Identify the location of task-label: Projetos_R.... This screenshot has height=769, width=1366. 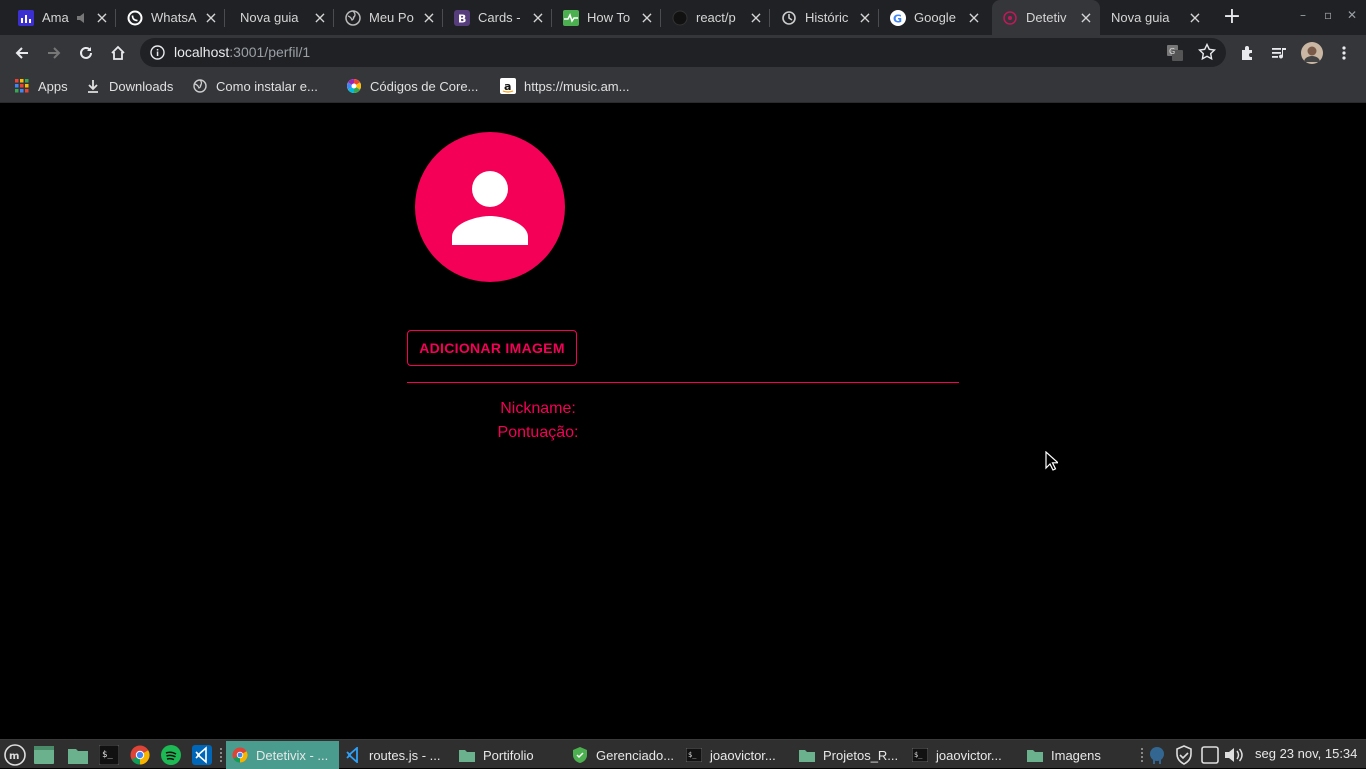
(861, 755).